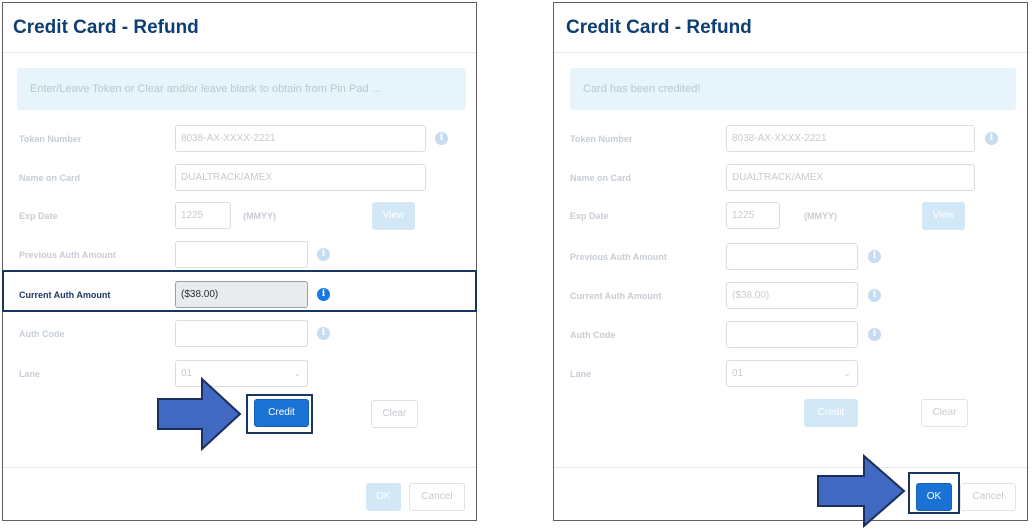 This screenshot has width=1032, height=531. What do you see at coordinates (831, 413) in the screenshot?
I see `credit-button: Credit` at bounding box center [831, 413].